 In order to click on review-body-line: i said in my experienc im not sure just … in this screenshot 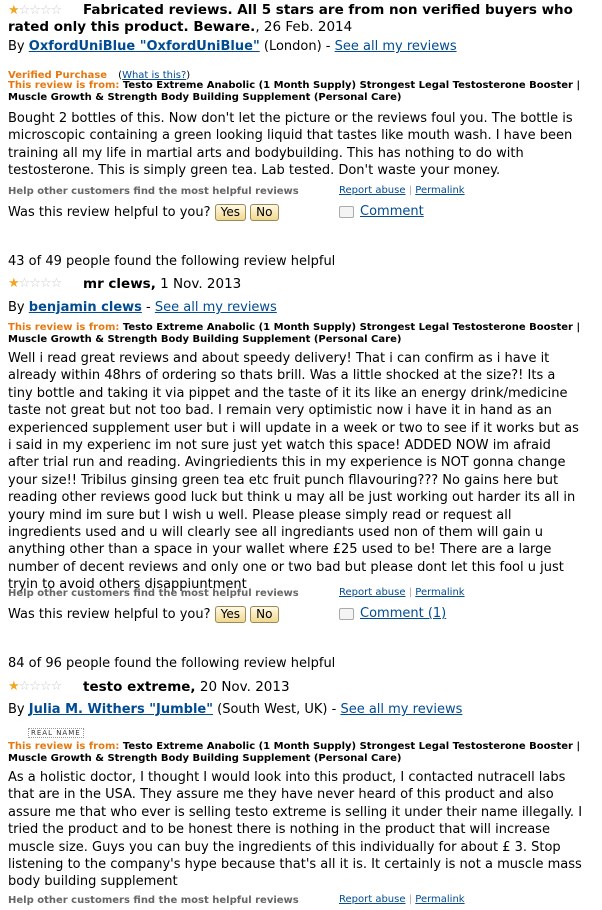, I will do `click(279, 446)`.